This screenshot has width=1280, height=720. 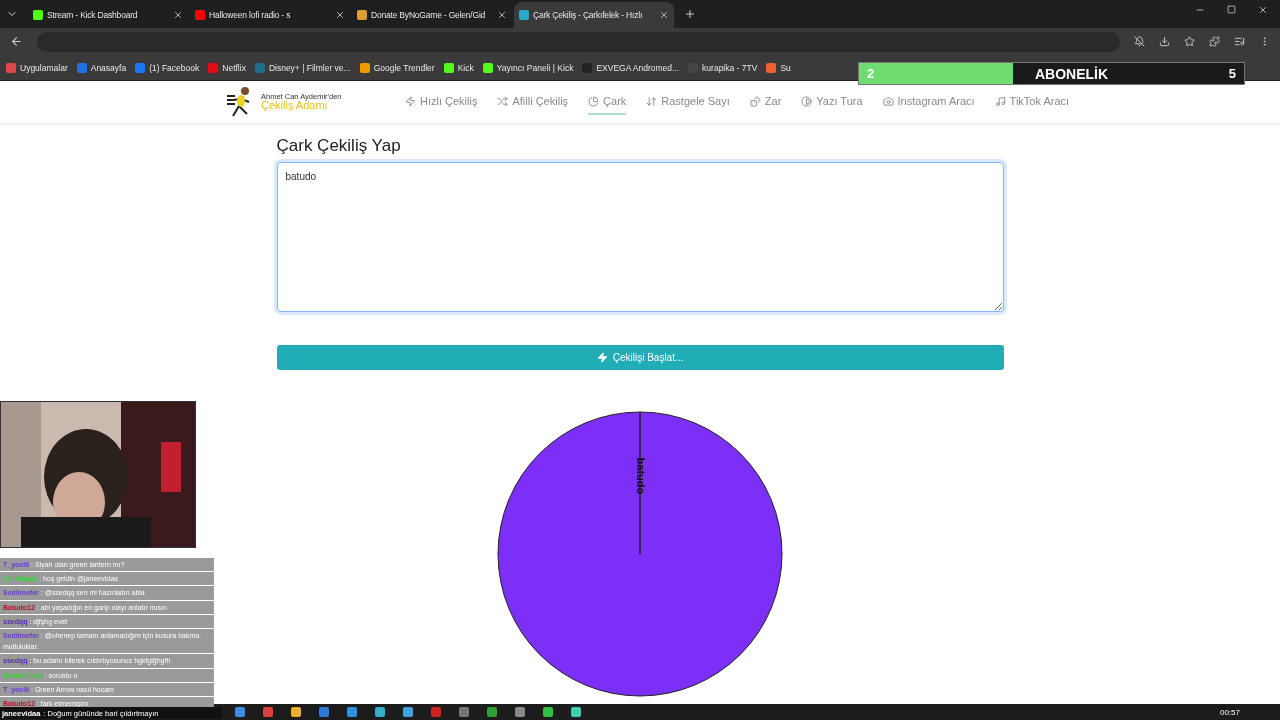 What do you see at coordinates (503, 101) in the screenshot?
I see `shuffle-icon` at bounding box center [503, 101].